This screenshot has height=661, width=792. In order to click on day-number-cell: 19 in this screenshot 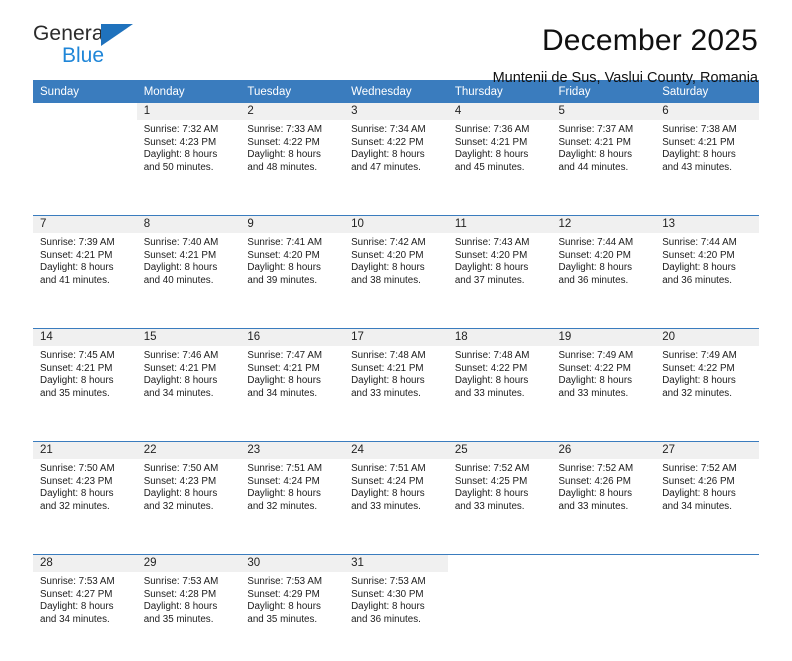, I will do `click(603, 337)`.